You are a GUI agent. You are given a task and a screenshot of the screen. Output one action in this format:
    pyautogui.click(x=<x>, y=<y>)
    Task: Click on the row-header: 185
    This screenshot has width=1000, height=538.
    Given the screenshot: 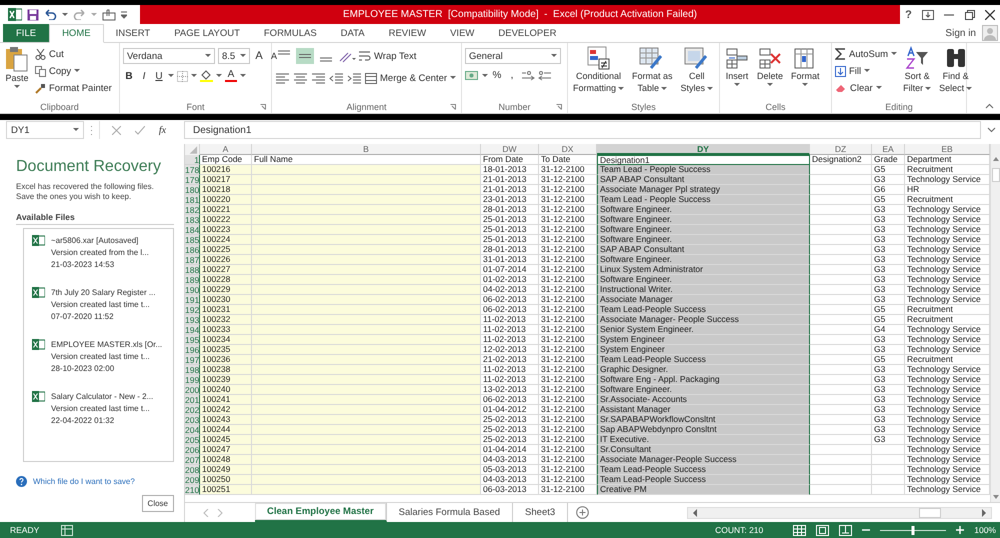 What is the action you would take?
    pyautogui.click(x=192, y=240)
    